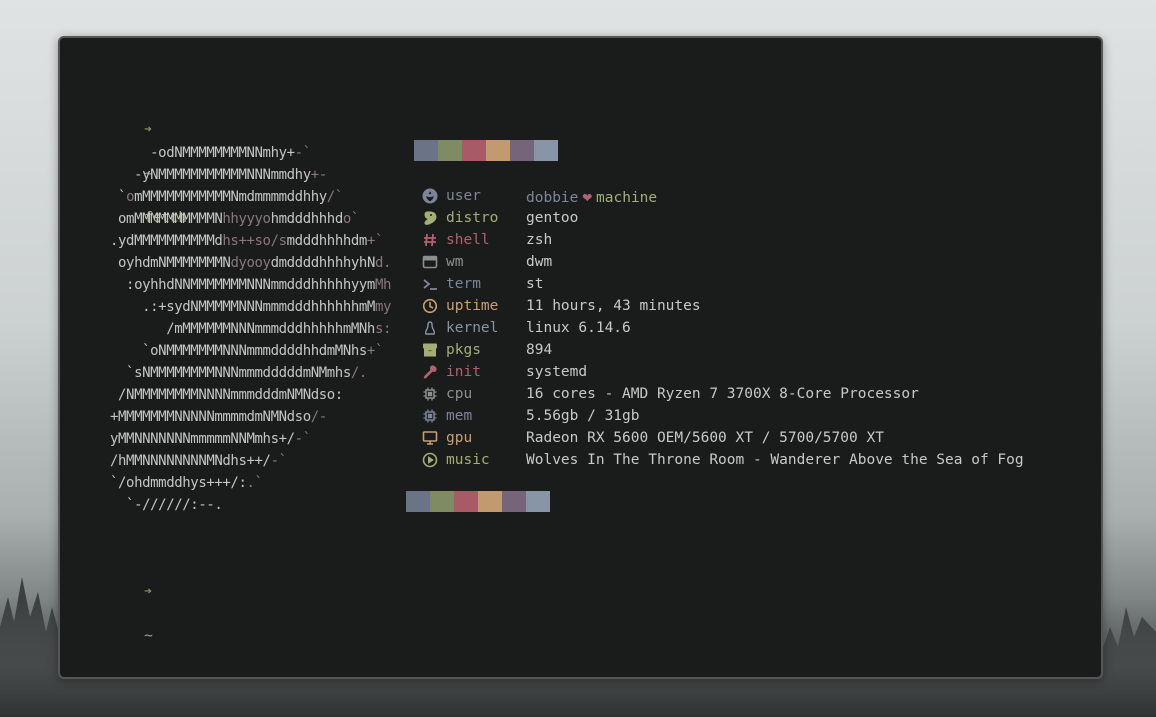 This screenshot has width=1156, height=717. Describe the element at coordinates (459, 394) in the screenshot. I see `info-key: cpu` at that location.